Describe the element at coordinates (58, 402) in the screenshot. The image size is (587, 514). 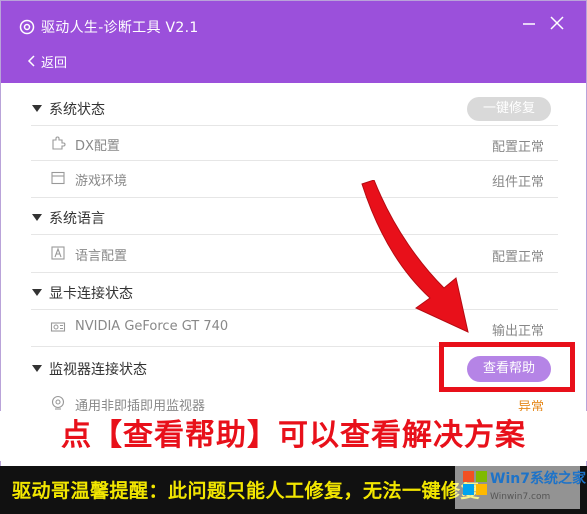
I see `monitor-icon` at that location.